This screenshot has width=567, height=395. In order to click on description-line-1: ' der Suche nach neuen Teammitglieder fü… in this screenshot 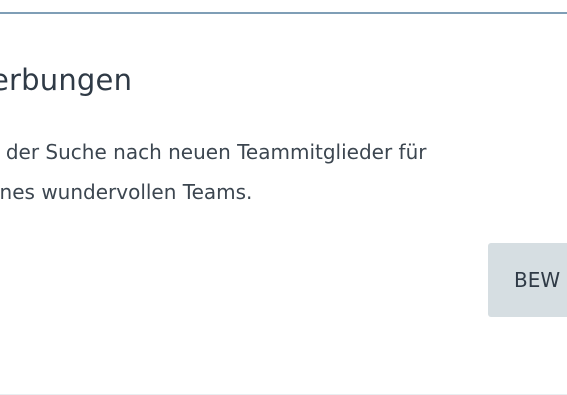, I will do `click(213, 152)`.